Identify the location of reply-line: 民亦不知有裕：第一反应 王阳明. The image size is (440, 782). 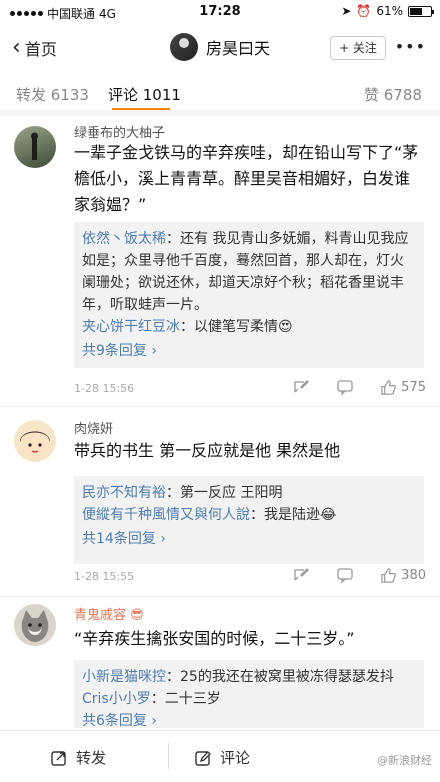
(182, 493).